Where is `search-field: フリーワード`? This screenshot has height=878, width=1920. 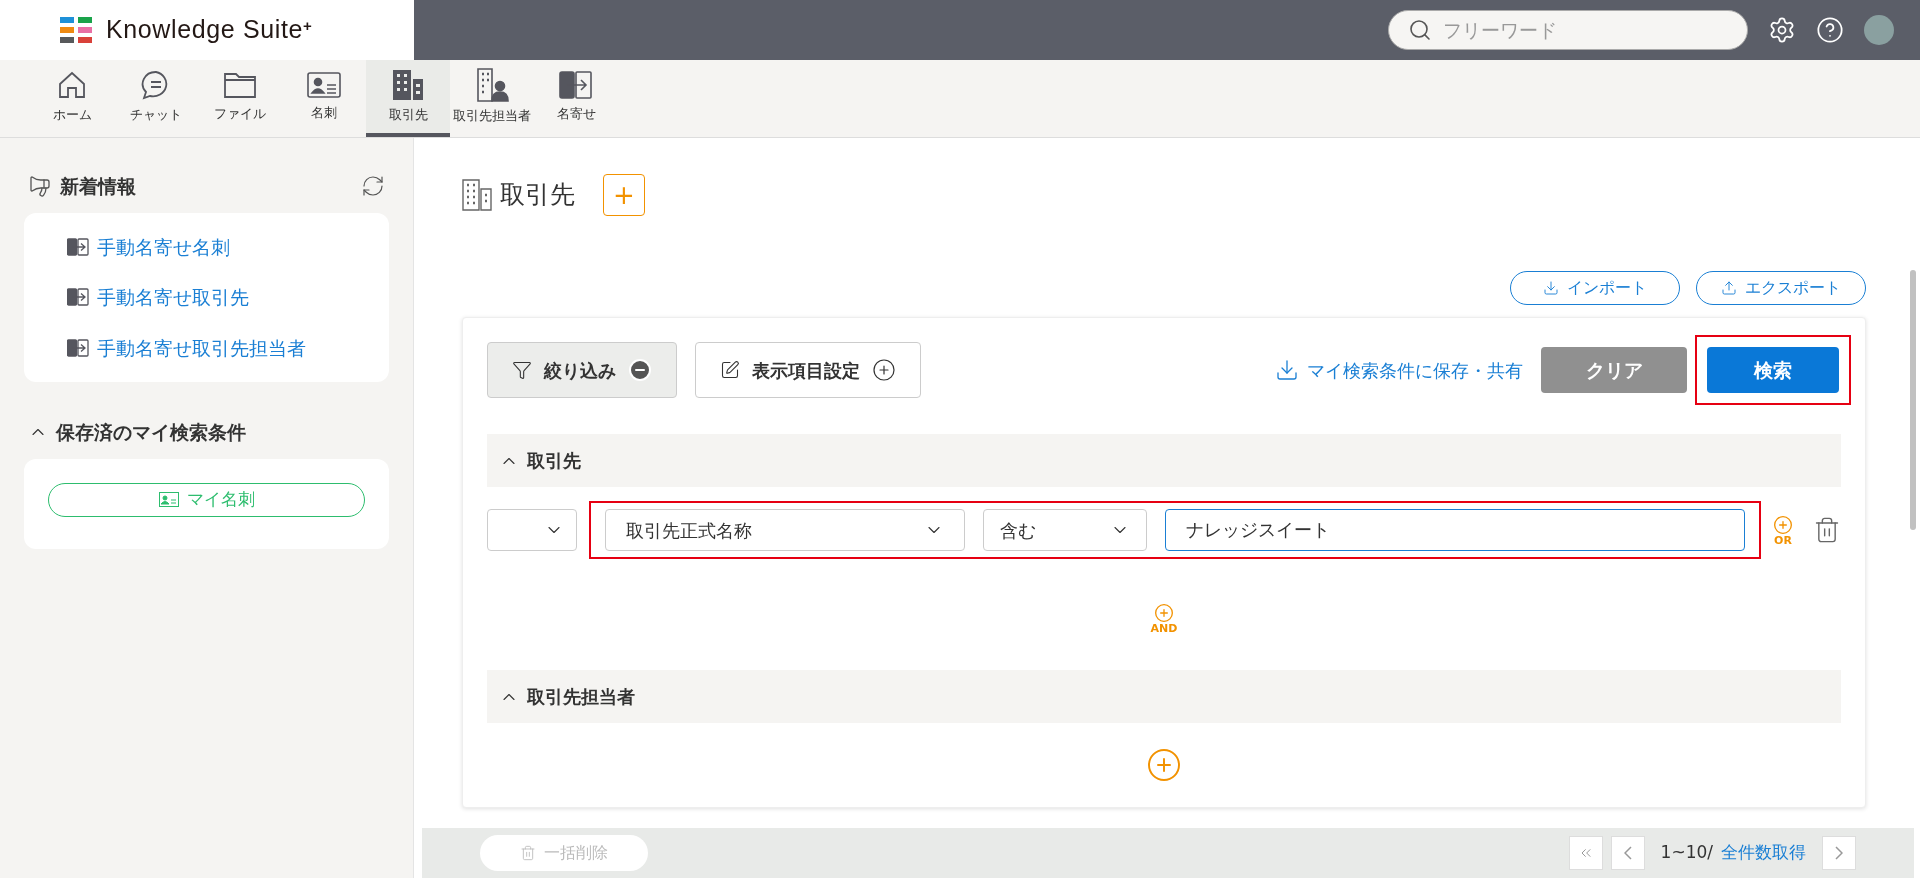 search-field: フリーワード is located at coordinates (1568, 30).